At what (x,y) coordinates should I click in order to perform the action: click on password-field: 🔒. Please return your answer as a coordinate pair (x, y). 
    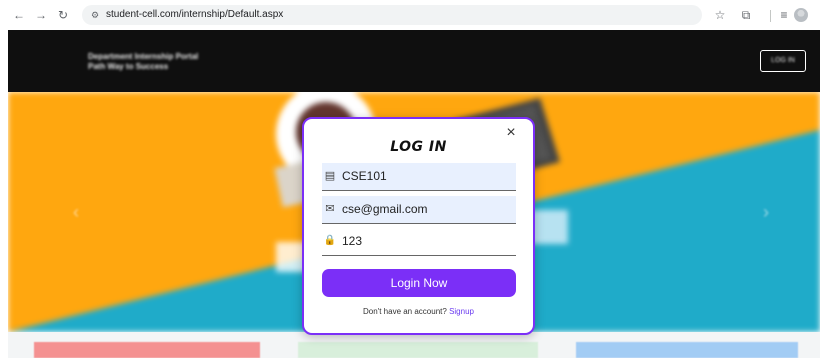
    Looking at the image, I should click on (419, 242).